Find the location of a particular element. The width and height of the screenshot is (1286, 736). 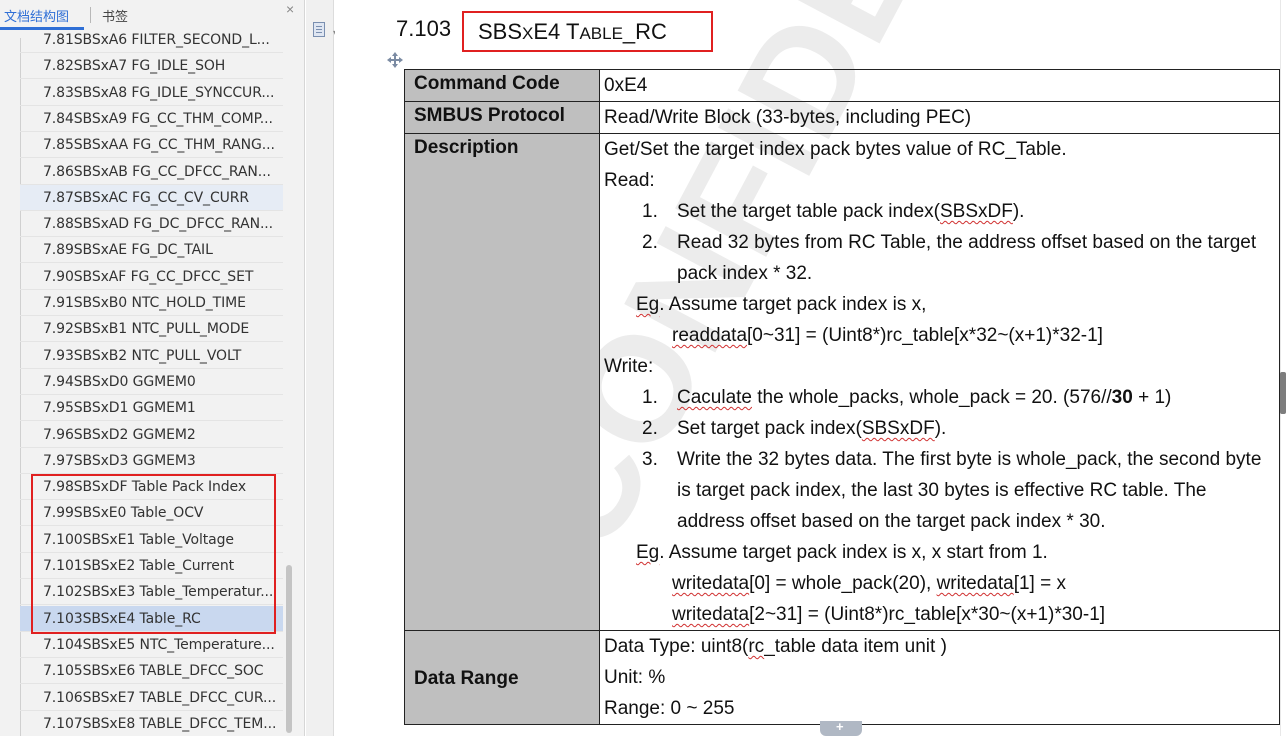

outline-item: 7.98SBSxDF Table Pack Index is located at coordinates (151, 487).